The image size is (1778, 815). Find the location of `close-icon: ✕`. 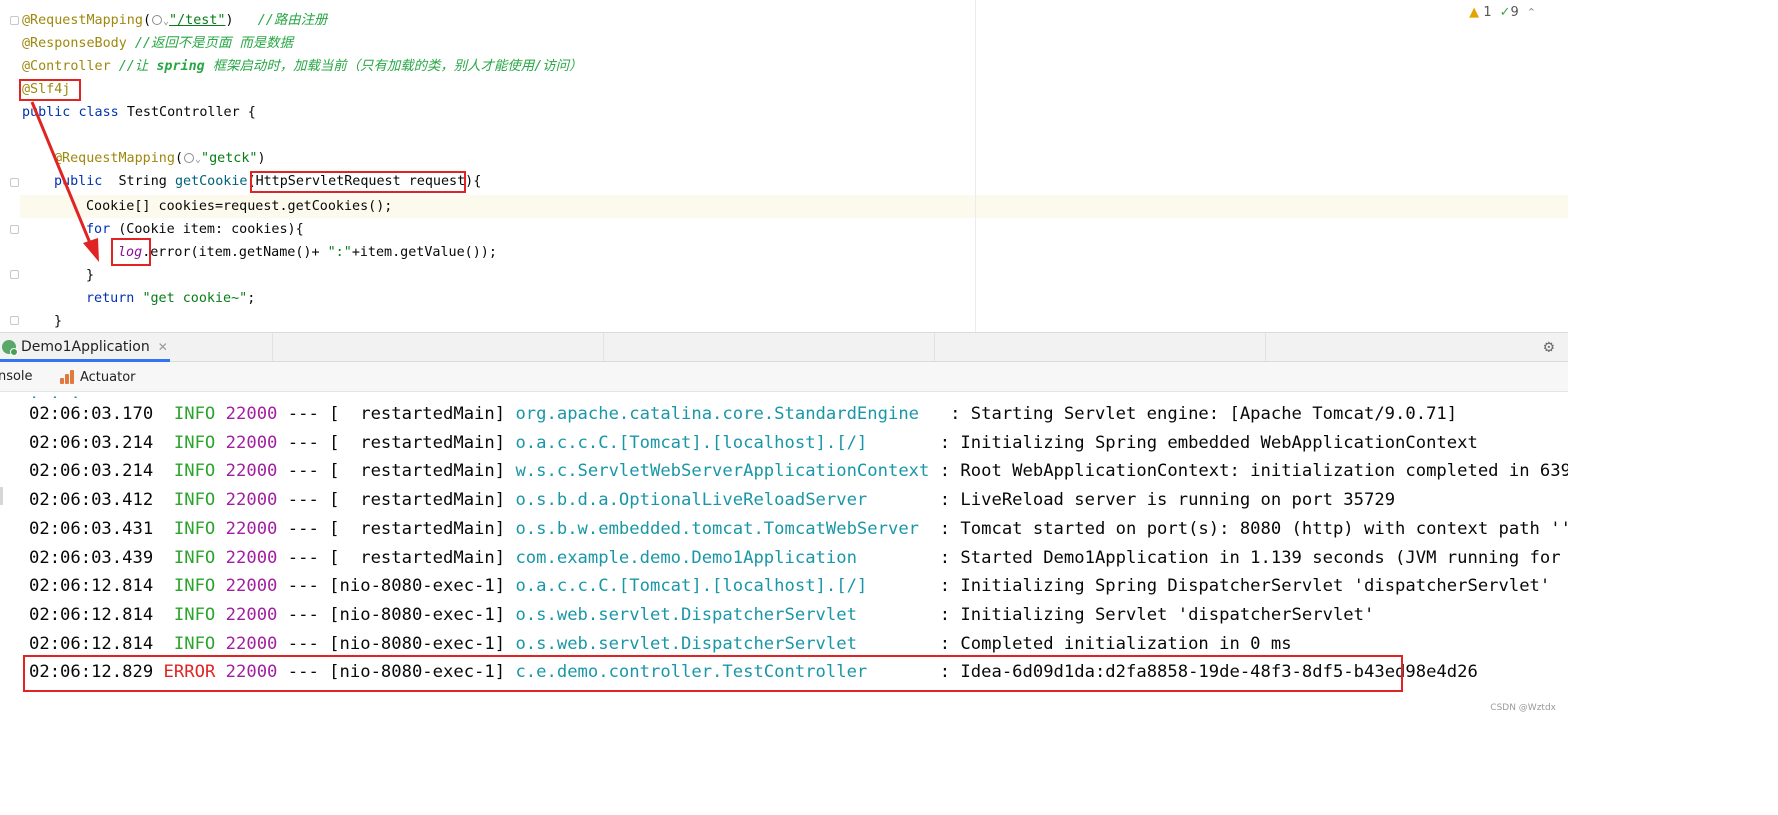

close-icon: ✕ is located at coordinates (163, 347).